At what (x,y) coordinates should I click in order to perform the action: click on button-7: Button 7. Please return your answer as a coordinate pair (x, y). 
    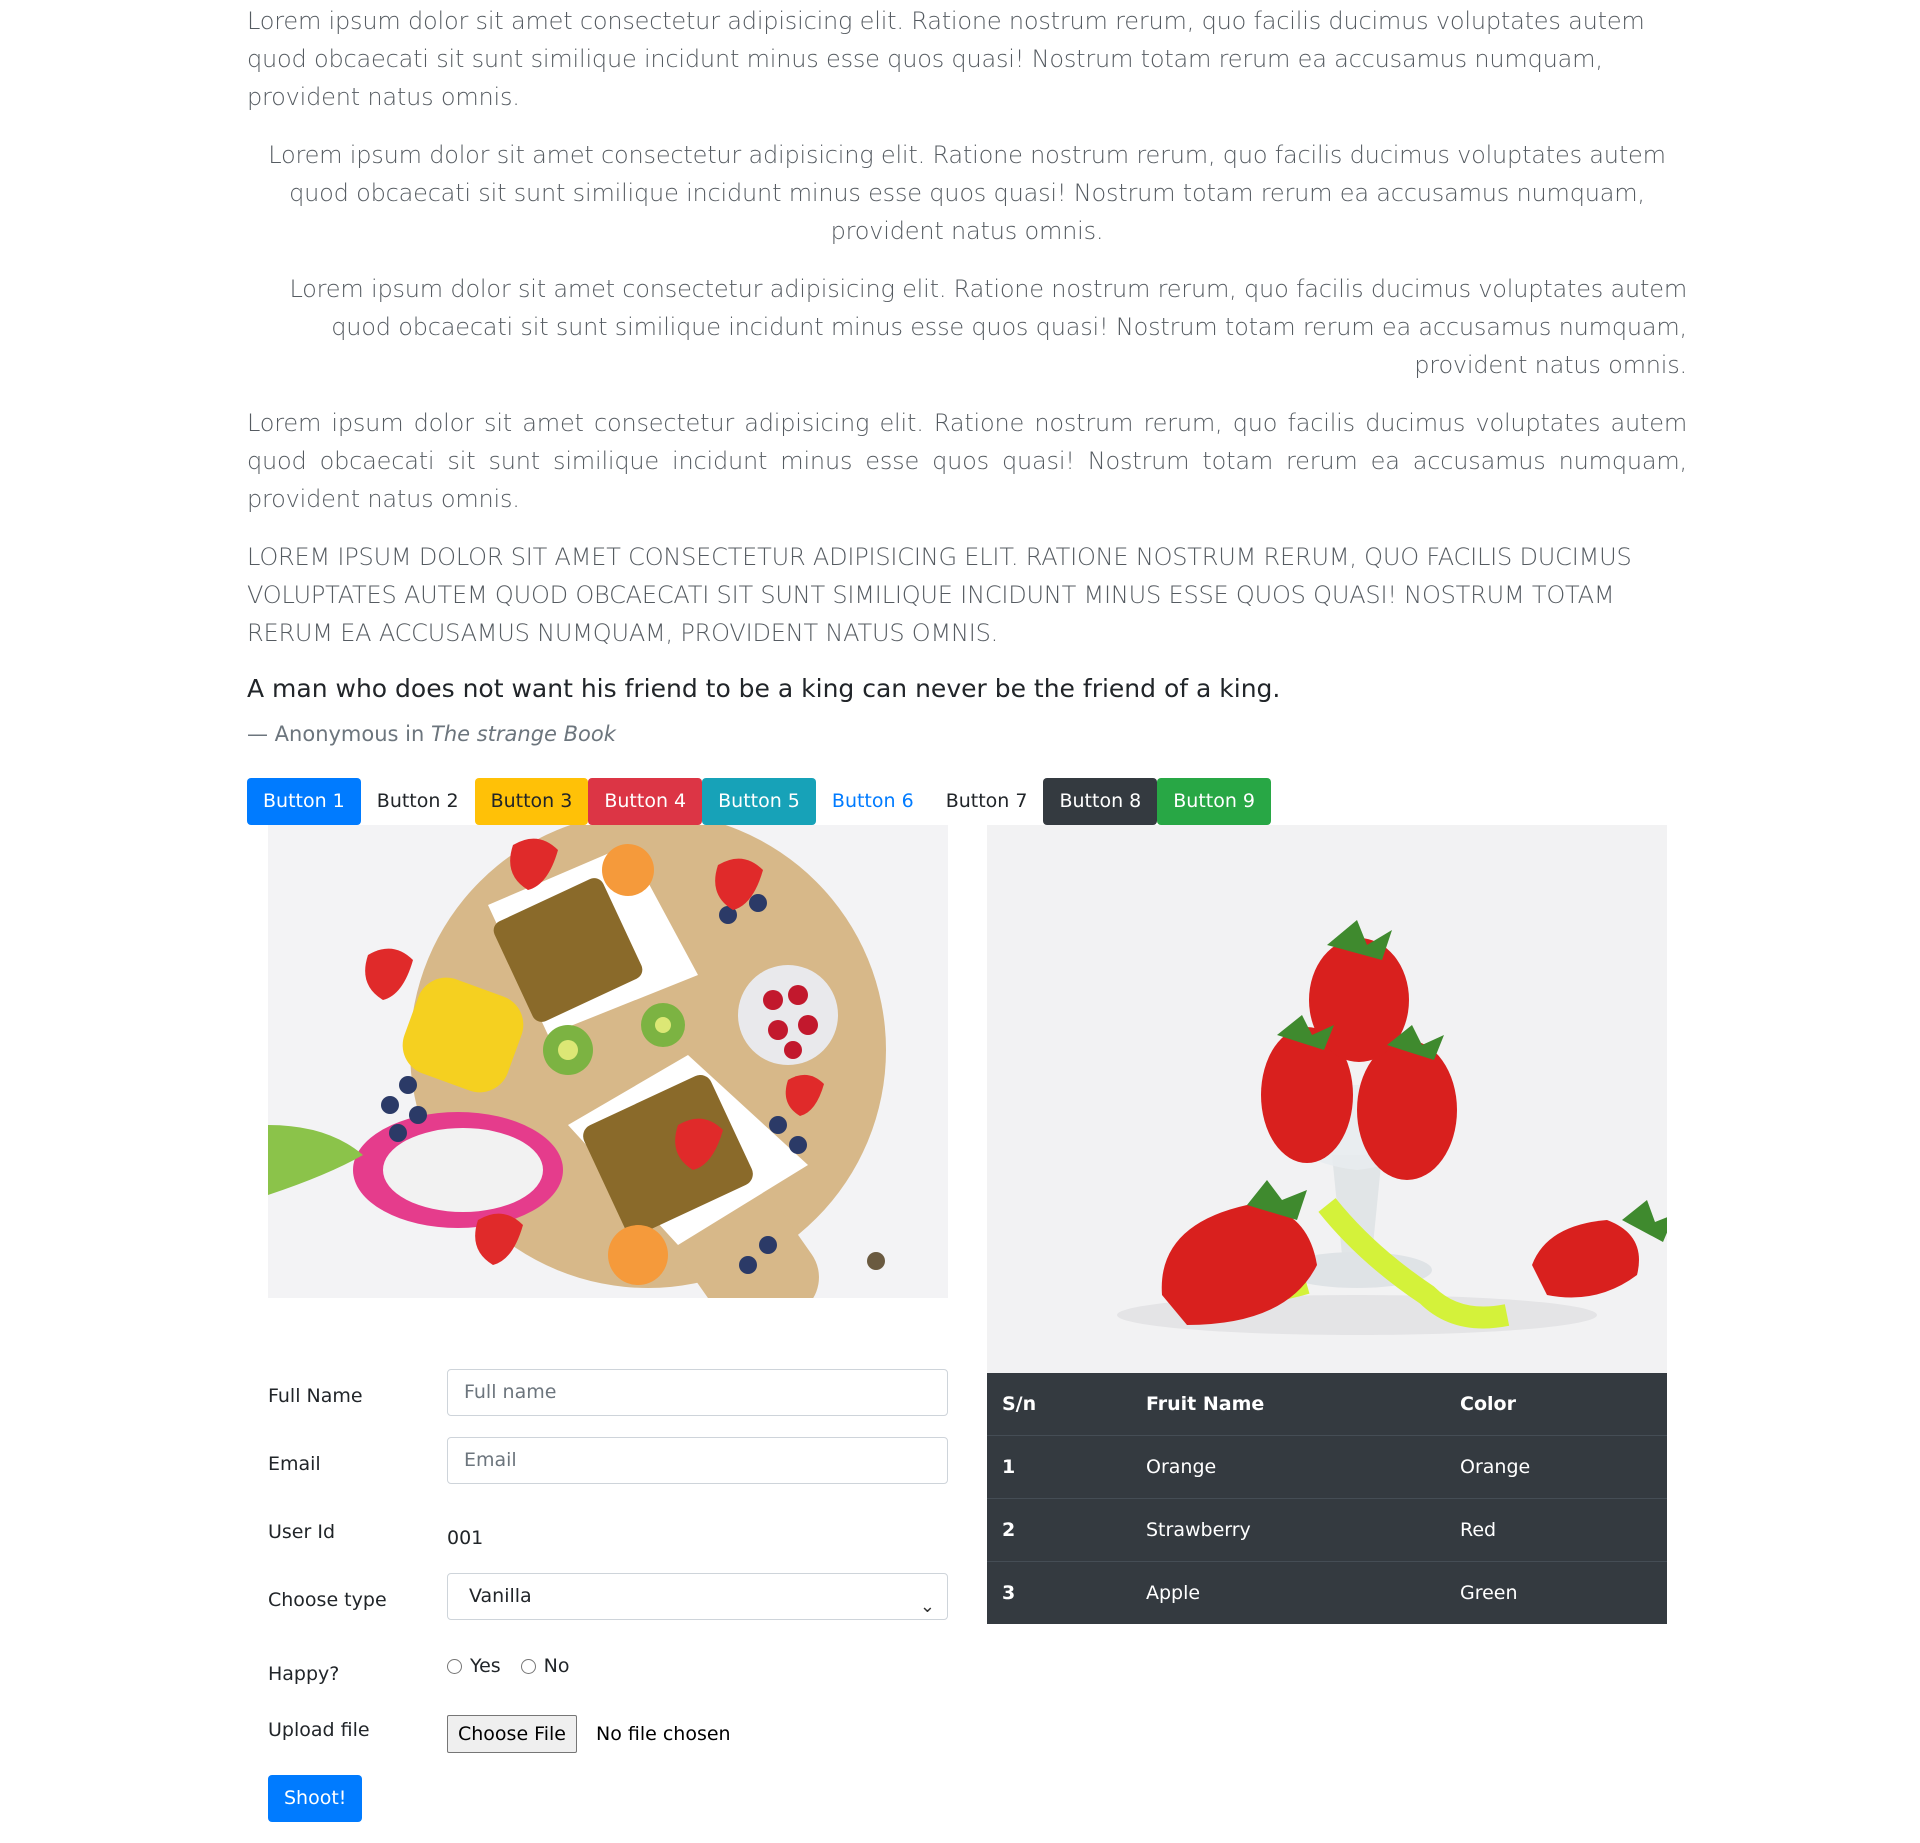
    Looking at the image, I should click on (986, 801).